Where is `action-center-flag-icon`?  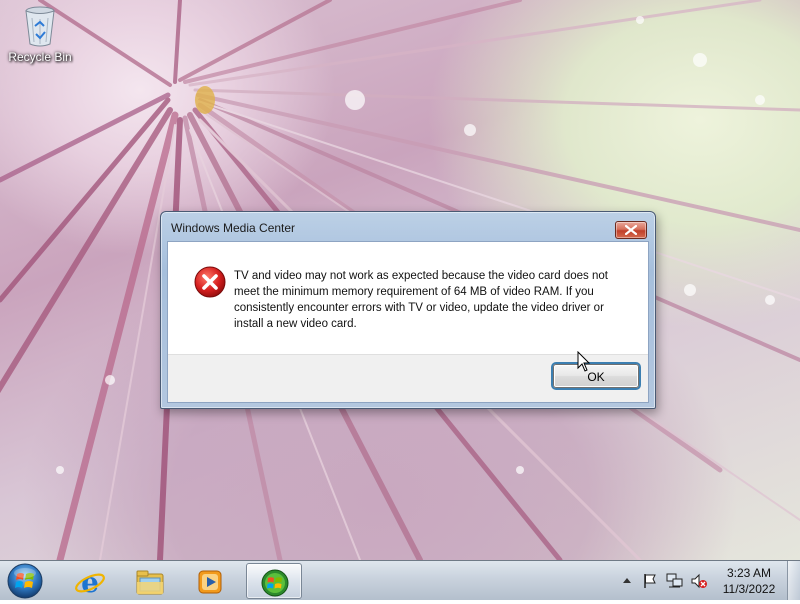 action-center-flag-icon is located at coordinates (650, 581).